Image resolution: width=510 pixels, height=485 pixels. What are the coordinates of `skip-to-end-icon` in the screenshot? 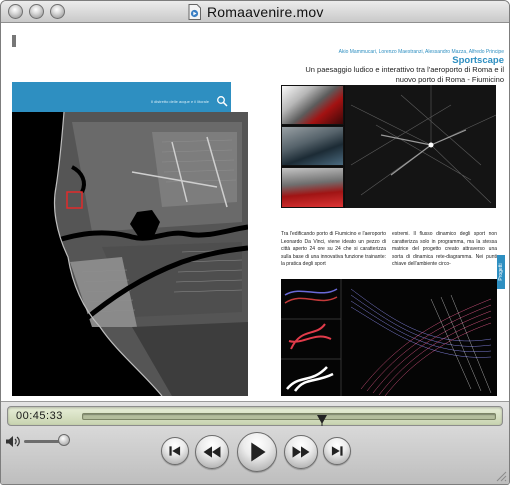 It's located at (337, 451).